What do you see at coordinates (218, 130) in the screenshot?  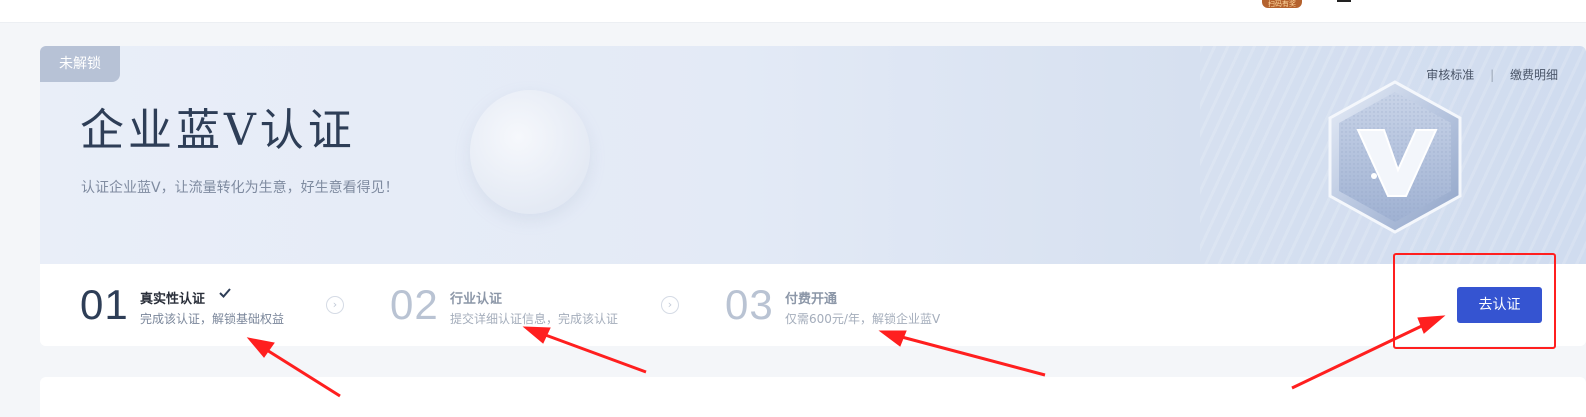 I see `page-title: 企业蓝V认证` at bounding box center [218, 130].